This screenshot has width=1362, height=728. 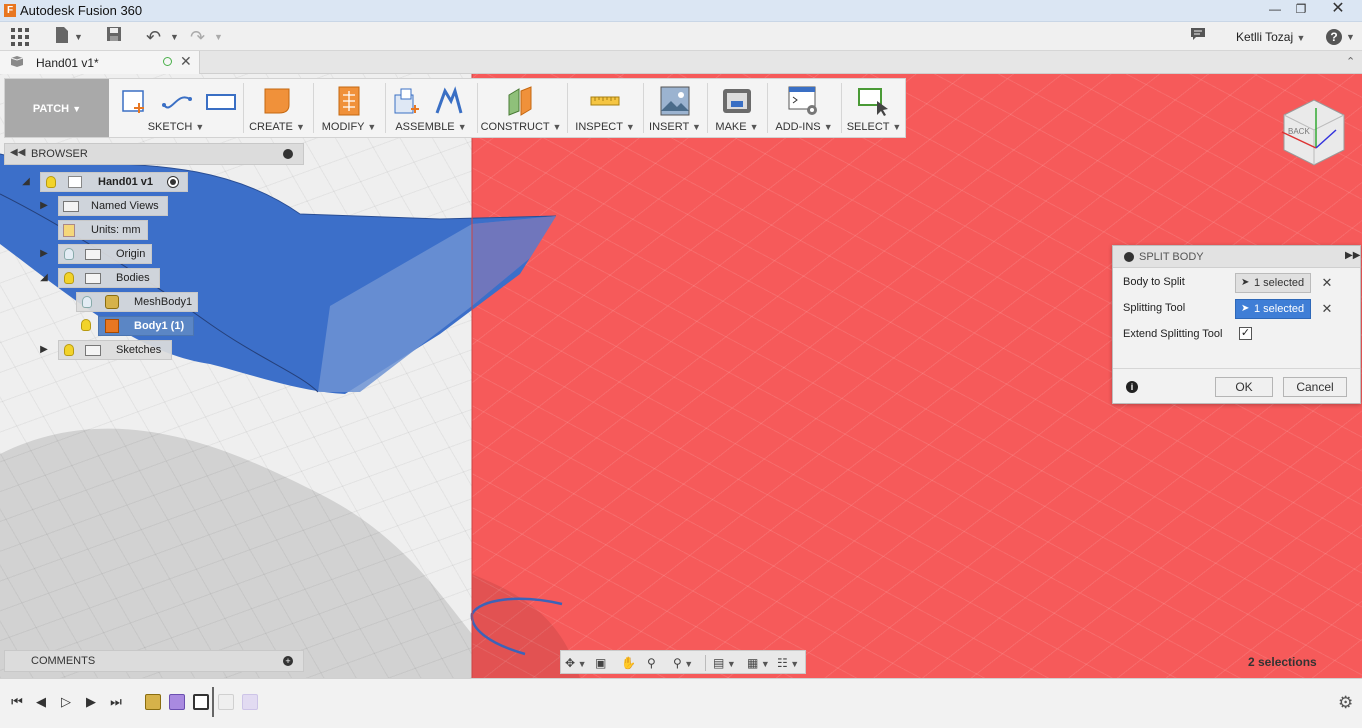 What do you see at coordinates (874, 127) in the screenshot?
I see `select-menu-label: SELECT ▼` at bounding box center [874, 127].